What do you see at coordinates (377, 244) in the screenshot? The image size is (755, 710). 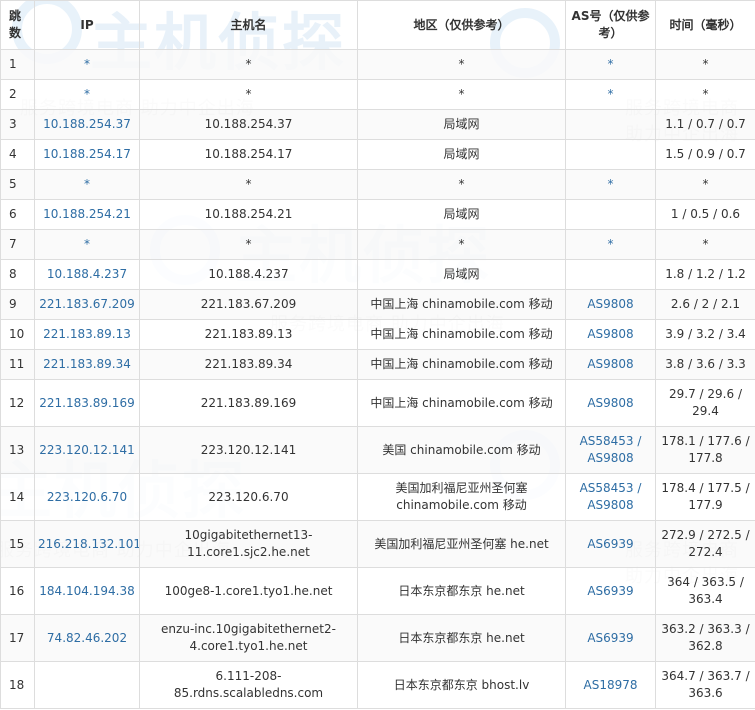 I see `table-row: 7 * * * * *` at bounding box center [377, 244].